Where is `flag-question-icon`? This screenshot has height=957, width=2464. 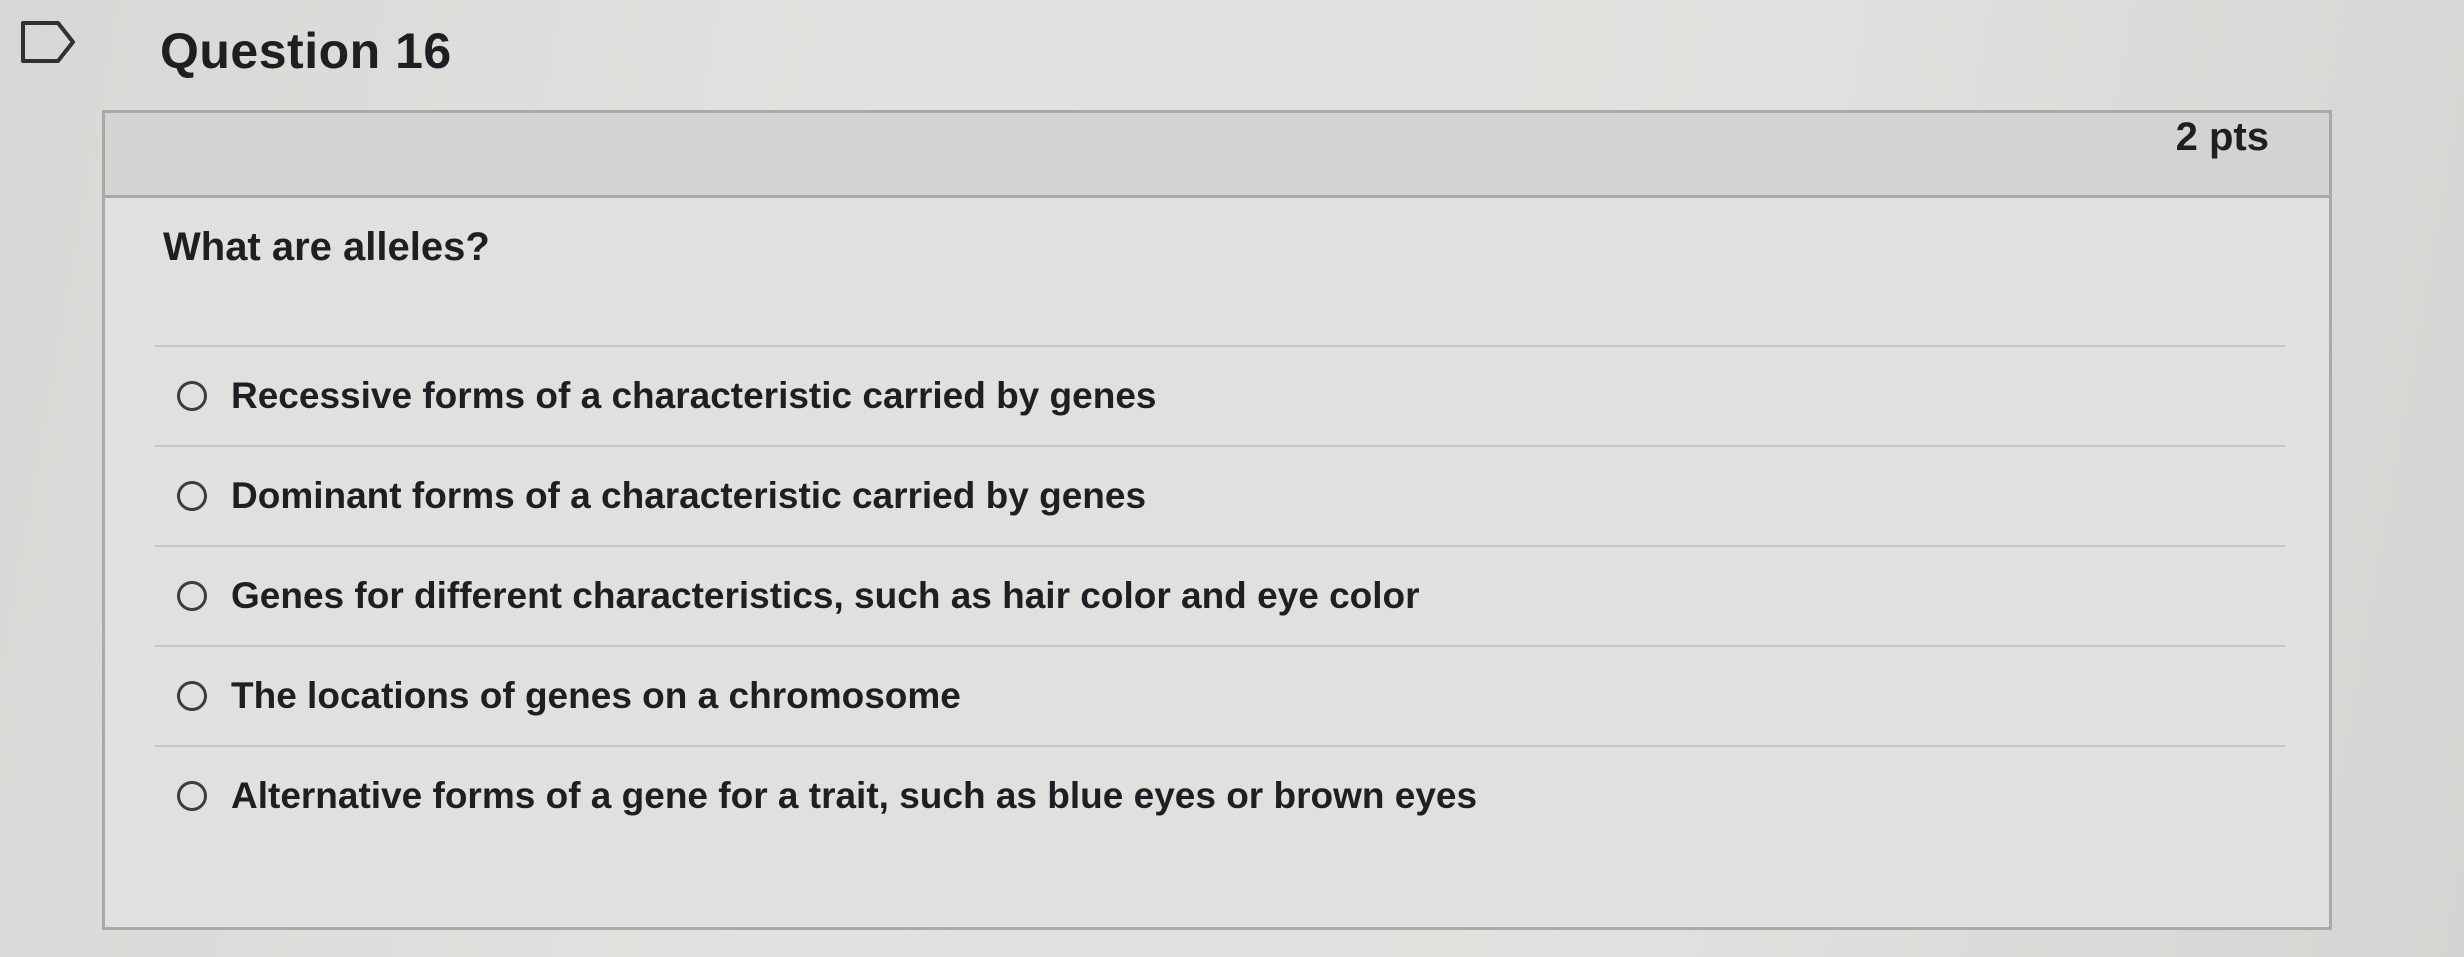
flag-question-icon is located at coordinates (48, 42).